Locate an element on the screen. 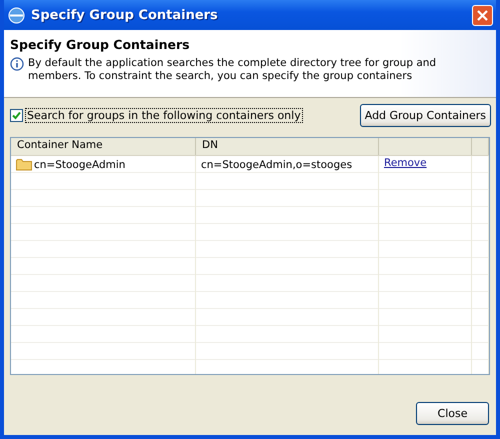  close-button: Close is located at coordinates (452, 413).